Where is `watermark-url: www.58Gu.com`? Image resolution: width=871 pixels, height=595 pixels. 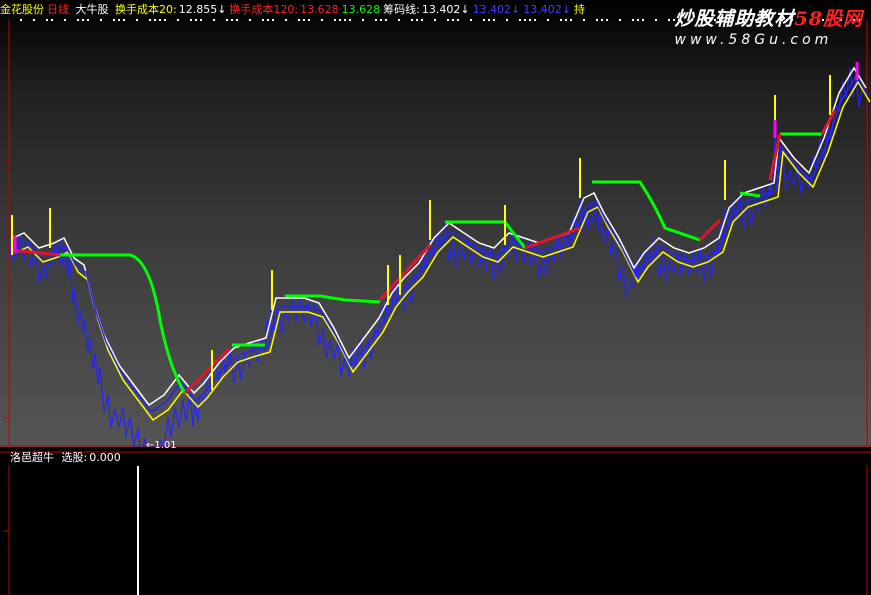 watermark-url: www.58Gu.com is located at coordinates (753, 40).